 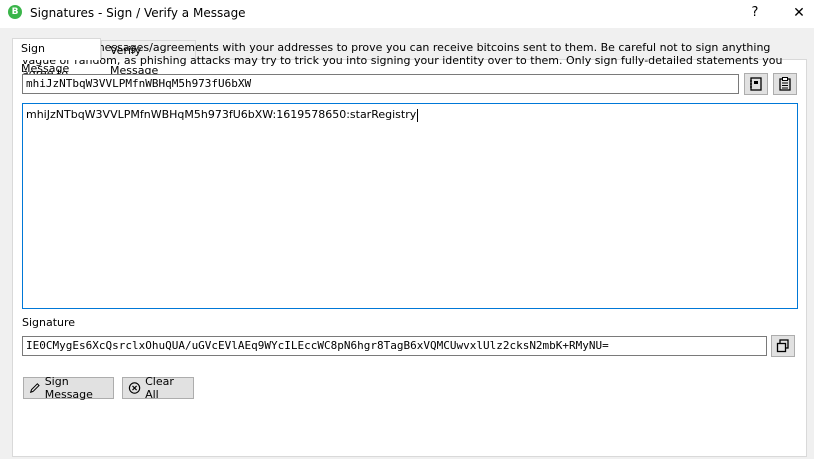 I want to click on clear-all-label: Clear All, so click(x=159, y=388).